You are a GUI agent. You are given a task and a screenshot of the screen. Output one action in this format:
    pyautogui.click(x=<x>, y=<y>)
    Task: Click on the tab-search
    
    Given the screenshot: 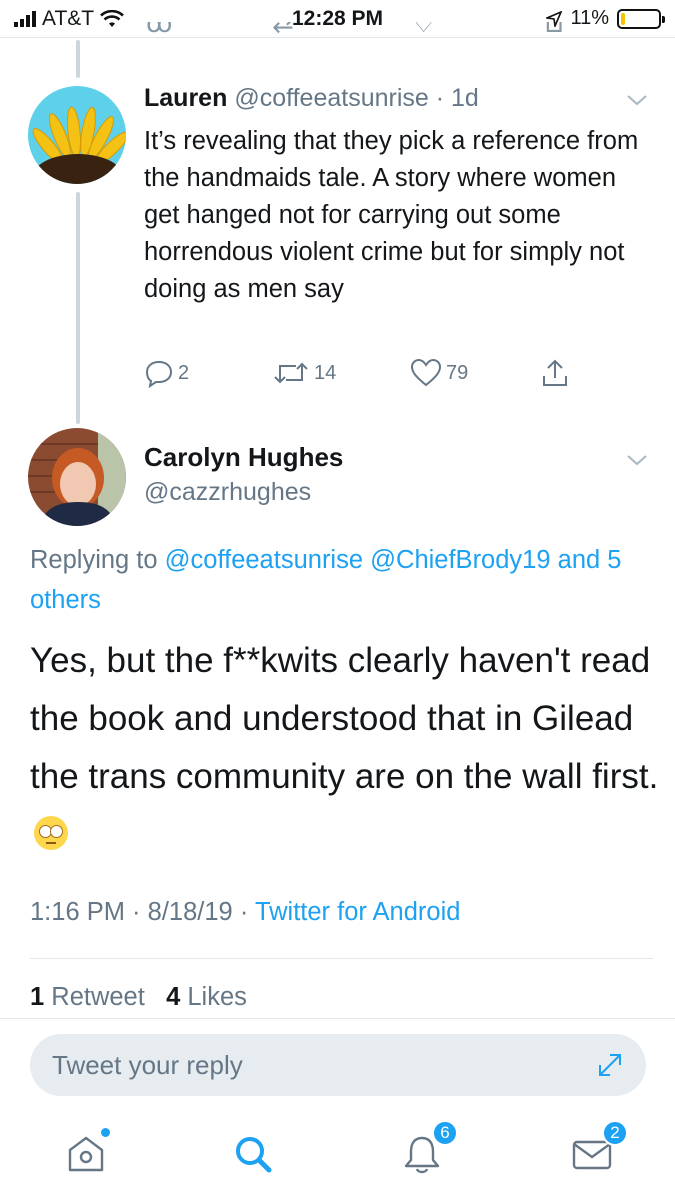 What is the action you would take?
    pyautogui.click(x=253, y=1154)
    